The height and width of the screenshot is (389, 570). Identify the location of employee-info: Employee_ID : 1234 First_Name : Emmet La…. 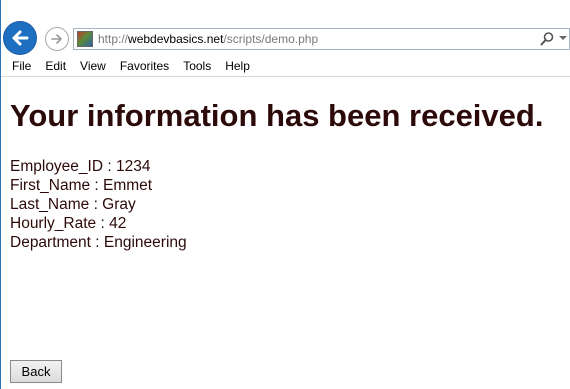
(98, 204).